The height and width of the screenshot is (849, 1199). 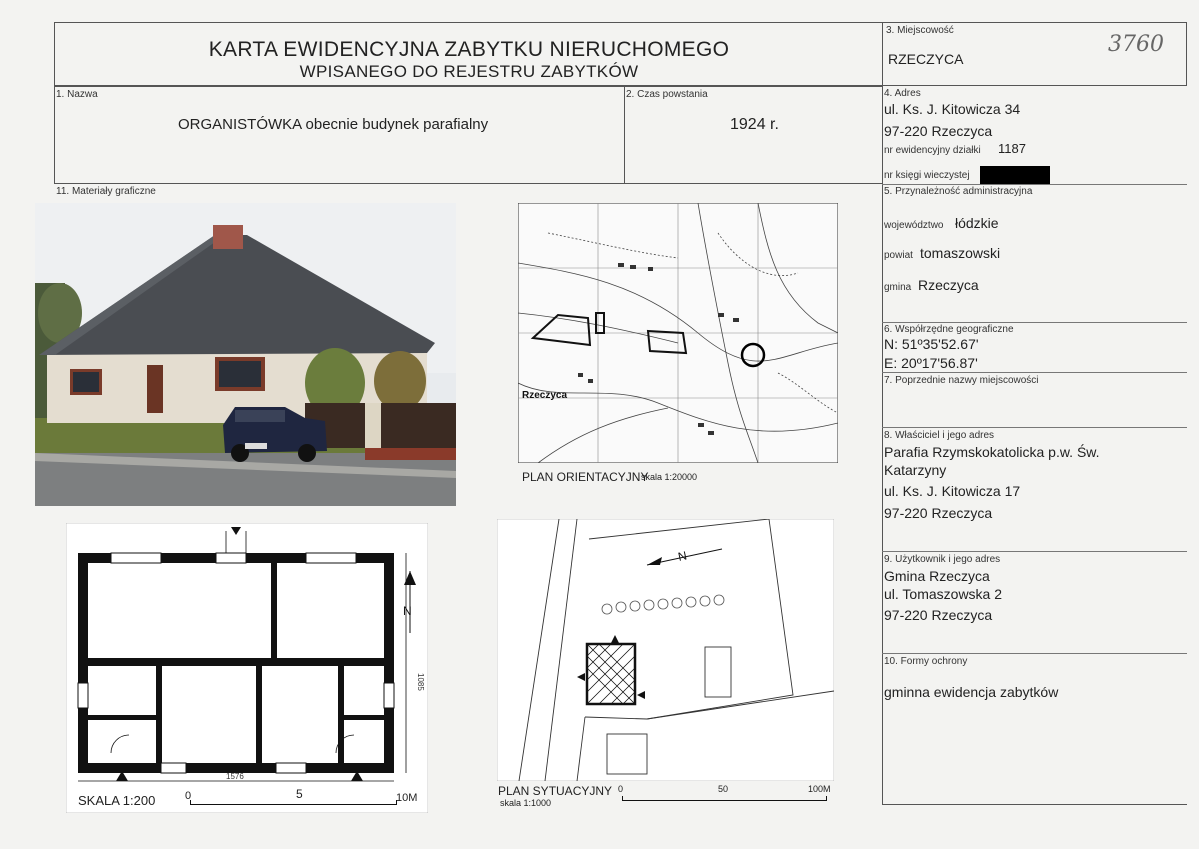 I want to click on orientation-plan-map: Rzeczyca, so click(x=678, y=333).